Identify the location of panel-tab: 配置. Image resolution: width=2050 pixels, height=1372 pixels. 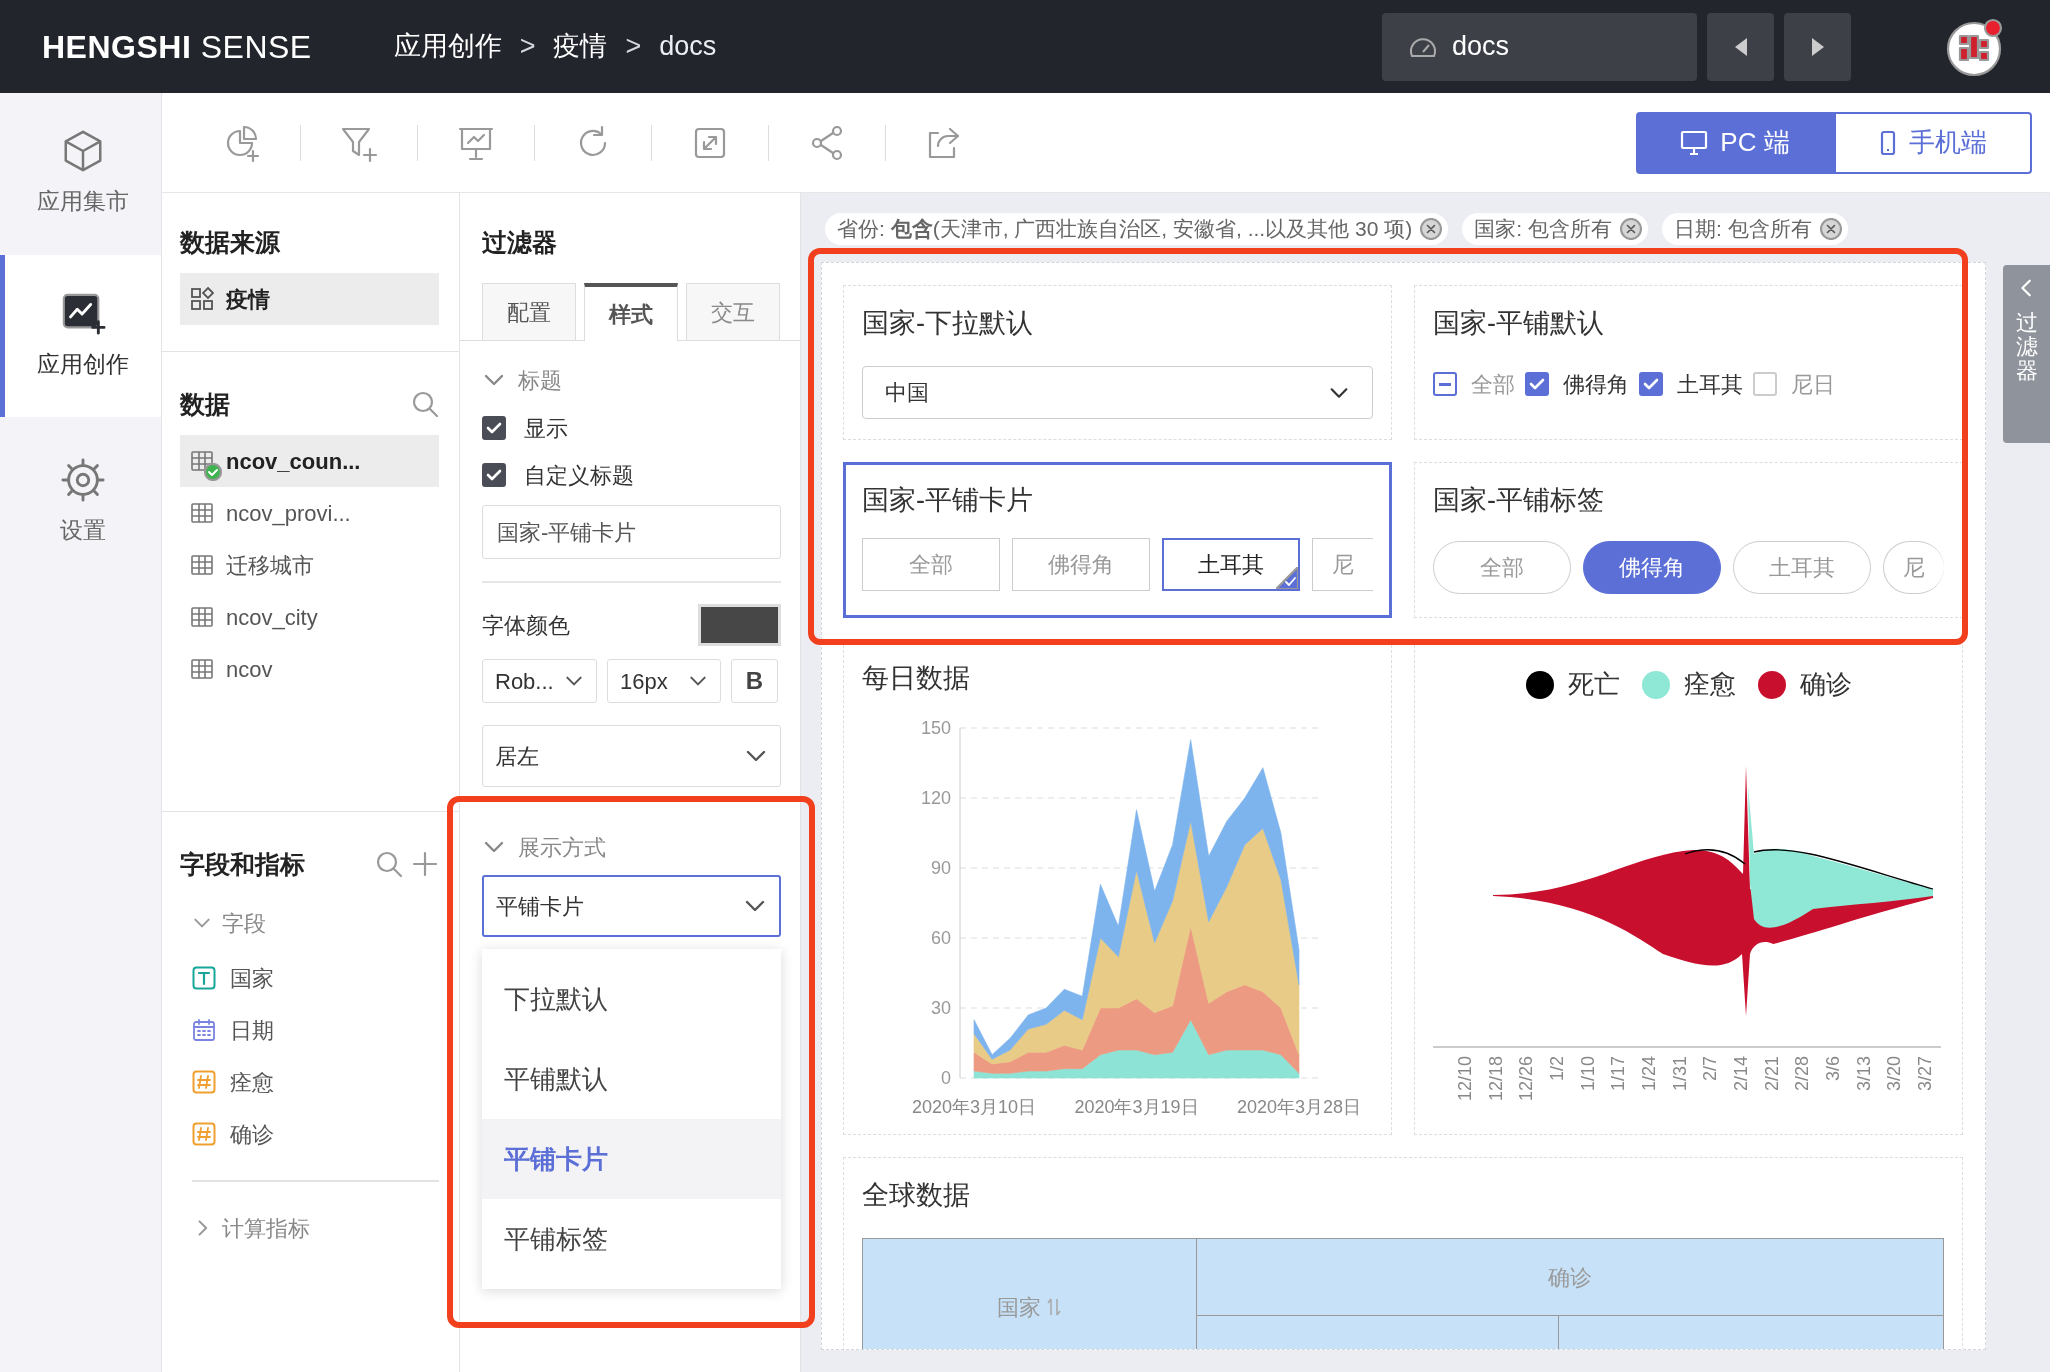
(529, 311).